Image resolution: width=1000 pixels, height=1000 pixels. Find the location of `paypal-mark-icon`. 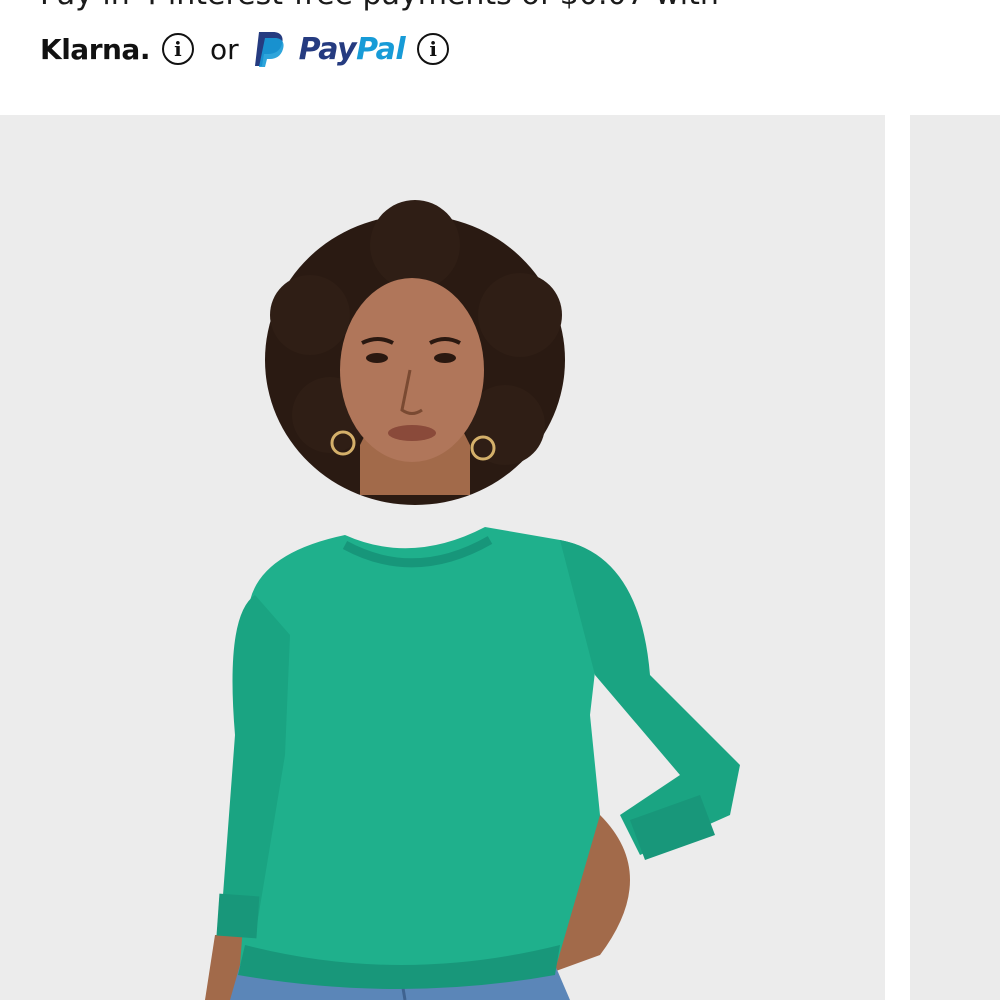

paypal-mark-icon is located at coordinates (269, 49).